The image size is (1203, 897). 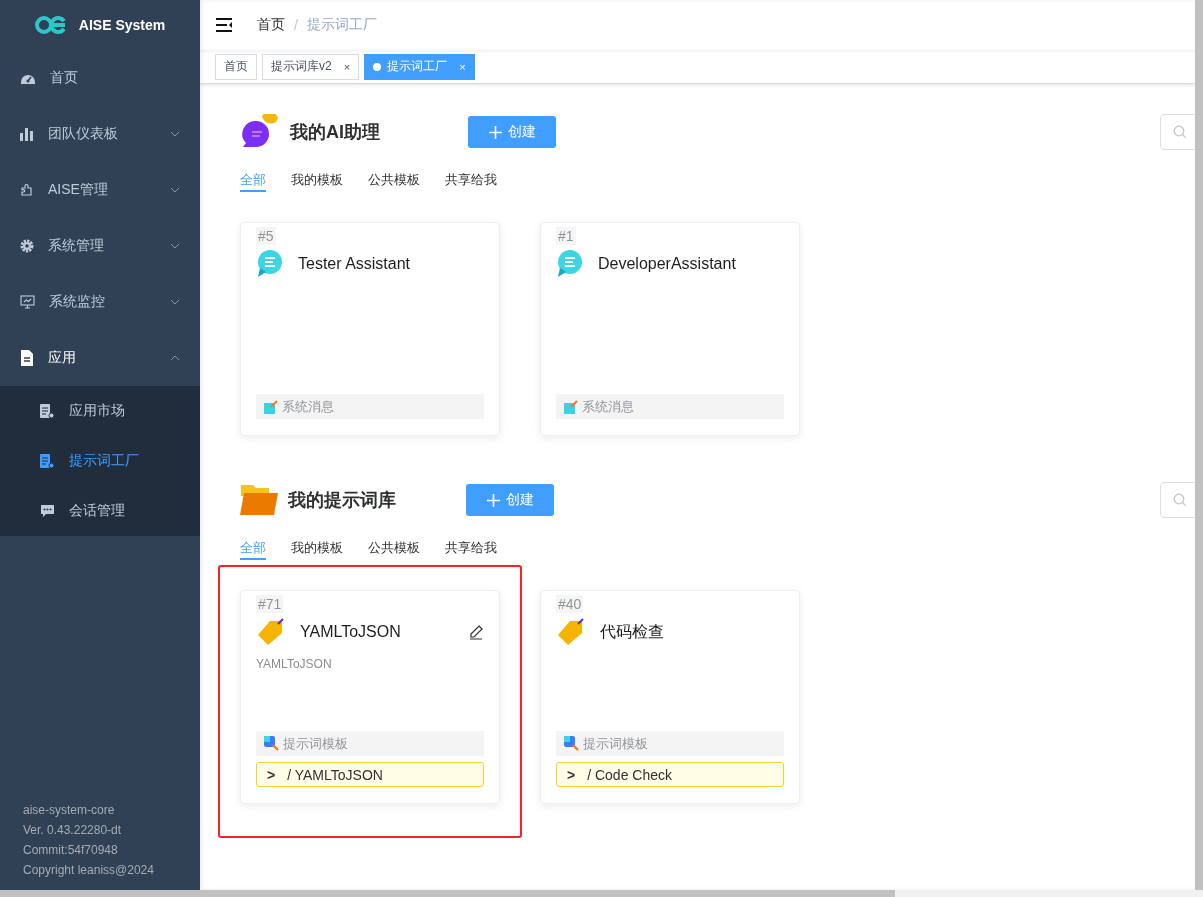 What do you see at coordinates (100, 411) in the screenshot?
I see `submenu-item: 应用市场` at bounding box center [100, 411].